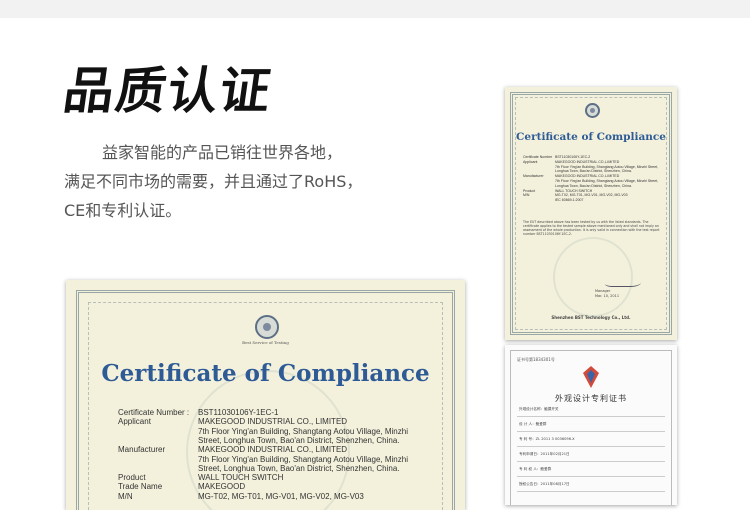  What do you see at coordinates (238, 412) in the screenshot?
I see `row-value: BST11030106Y-1EC-1` at bounding box center [238, 412].